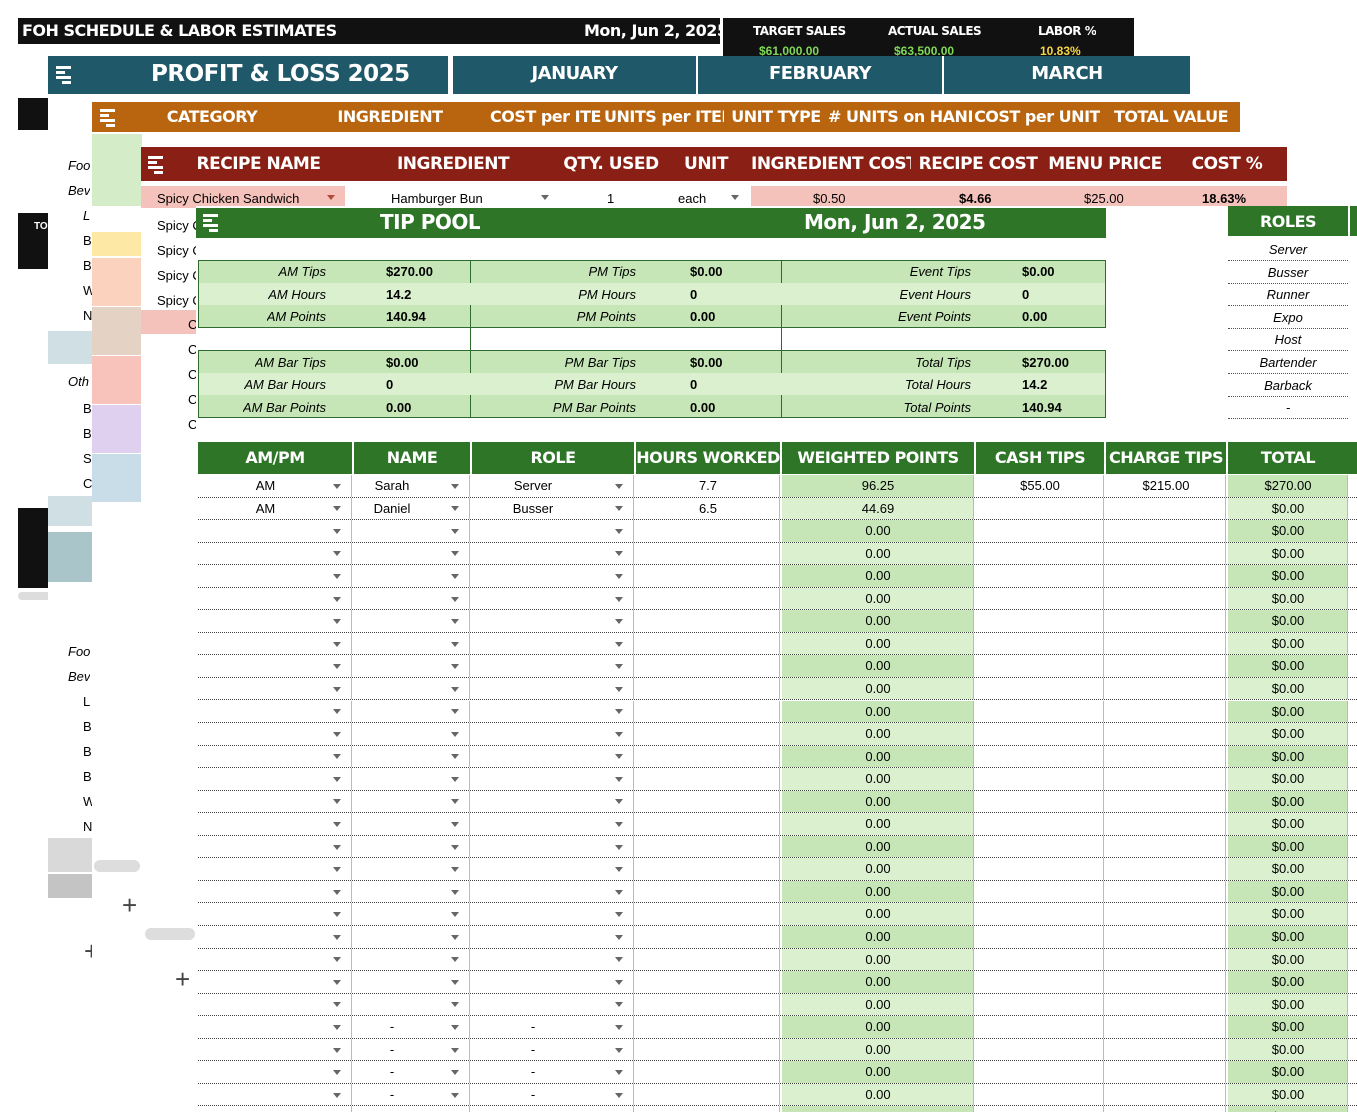 Image resolution: width=1357 pixels, height=1112 pixels. Describe the element at coordinates (708, 486) in the screenshot. I see `cell-hours: 7.7` at that location.